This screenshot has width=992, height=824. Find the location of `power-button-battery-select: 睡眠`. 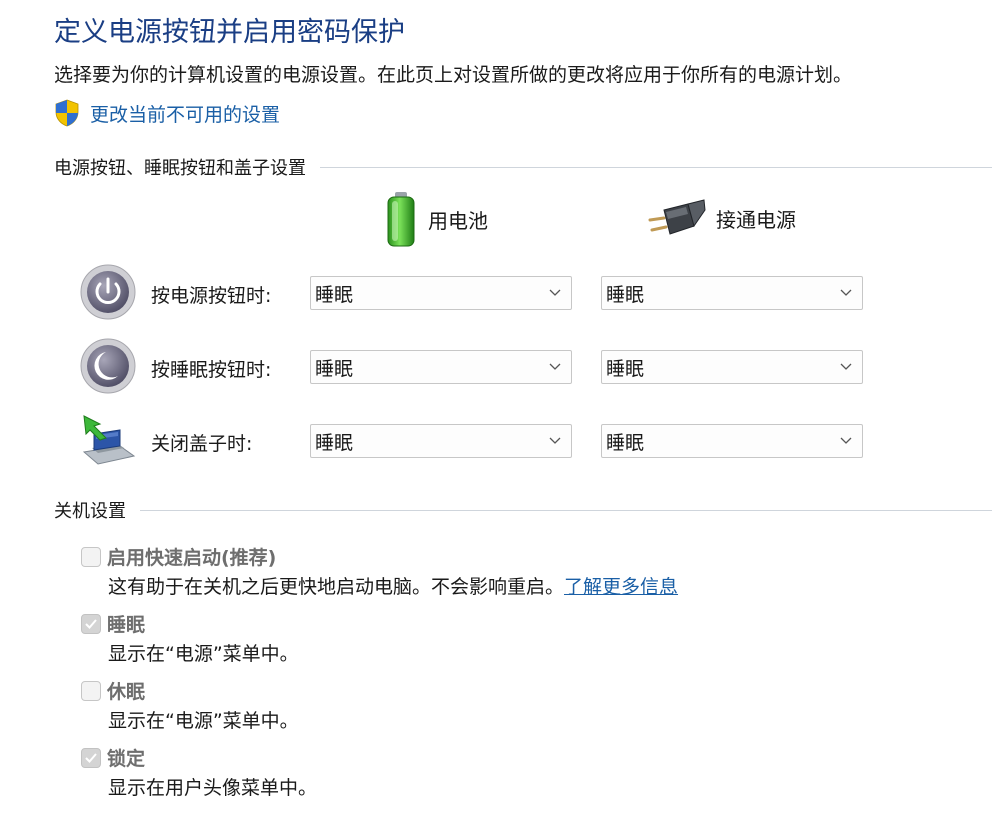

power-button-battery-select: 睡眠 is located at coordinates (441, 293).